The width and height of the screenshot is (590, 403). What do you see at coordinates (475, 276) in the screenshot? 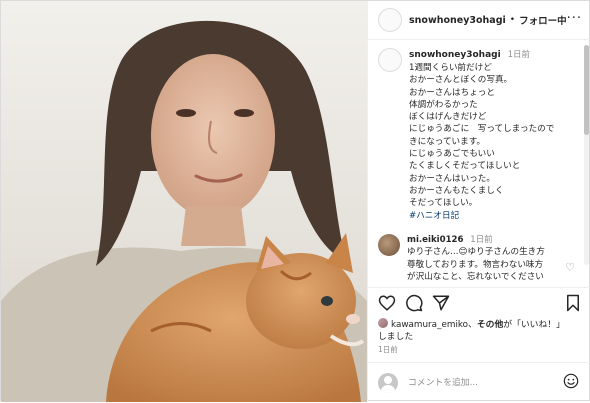
I see `comment-line: が沢山なこと、忘れないでください` at bounding box center [475, 276].